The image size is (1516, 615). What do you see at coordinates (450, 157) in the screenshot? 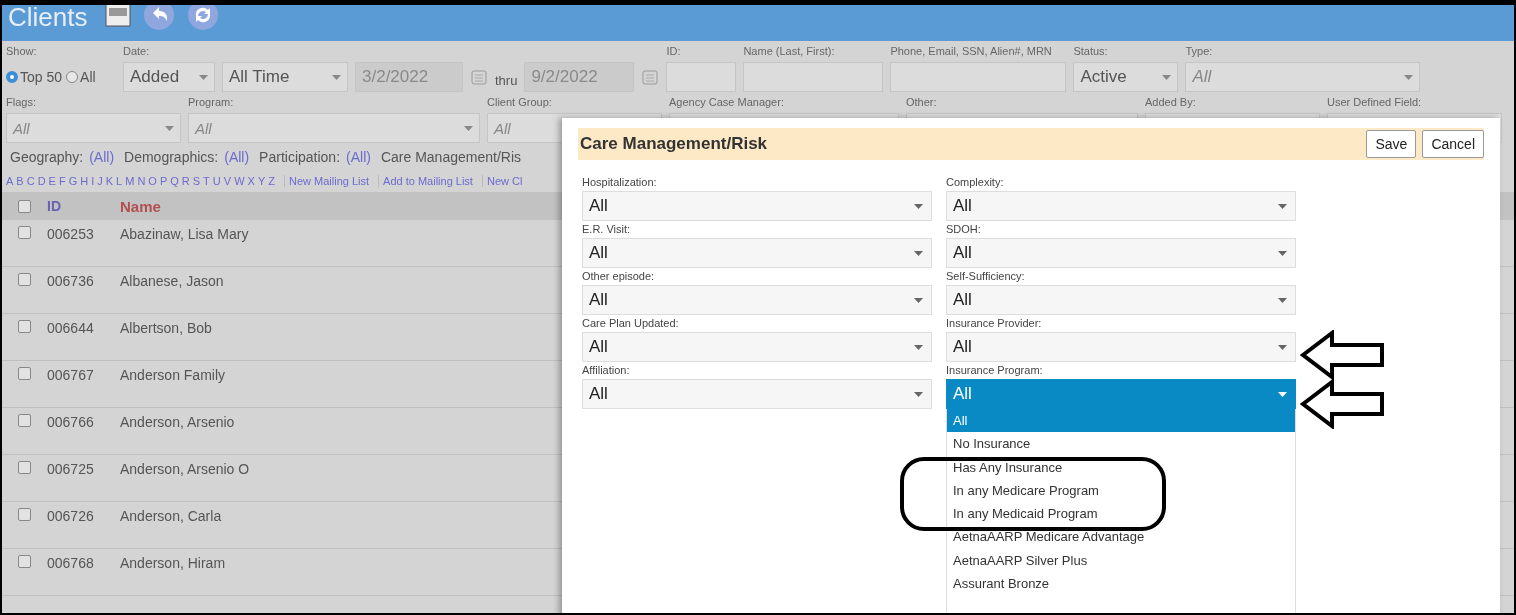
I see `category-label: Care Management/Ris` at bounding box center [450, 157].